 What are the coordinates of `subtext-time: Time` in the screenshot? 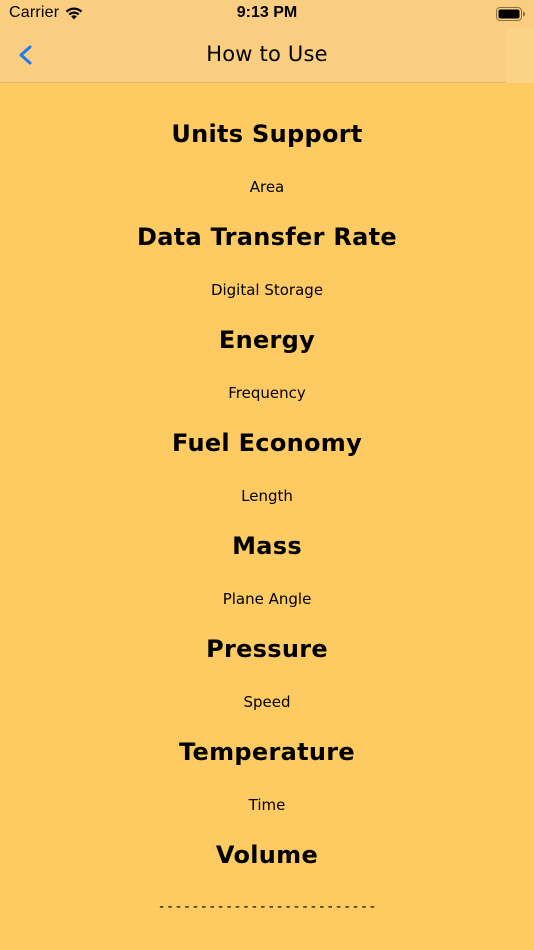 It's located at (267, 805).